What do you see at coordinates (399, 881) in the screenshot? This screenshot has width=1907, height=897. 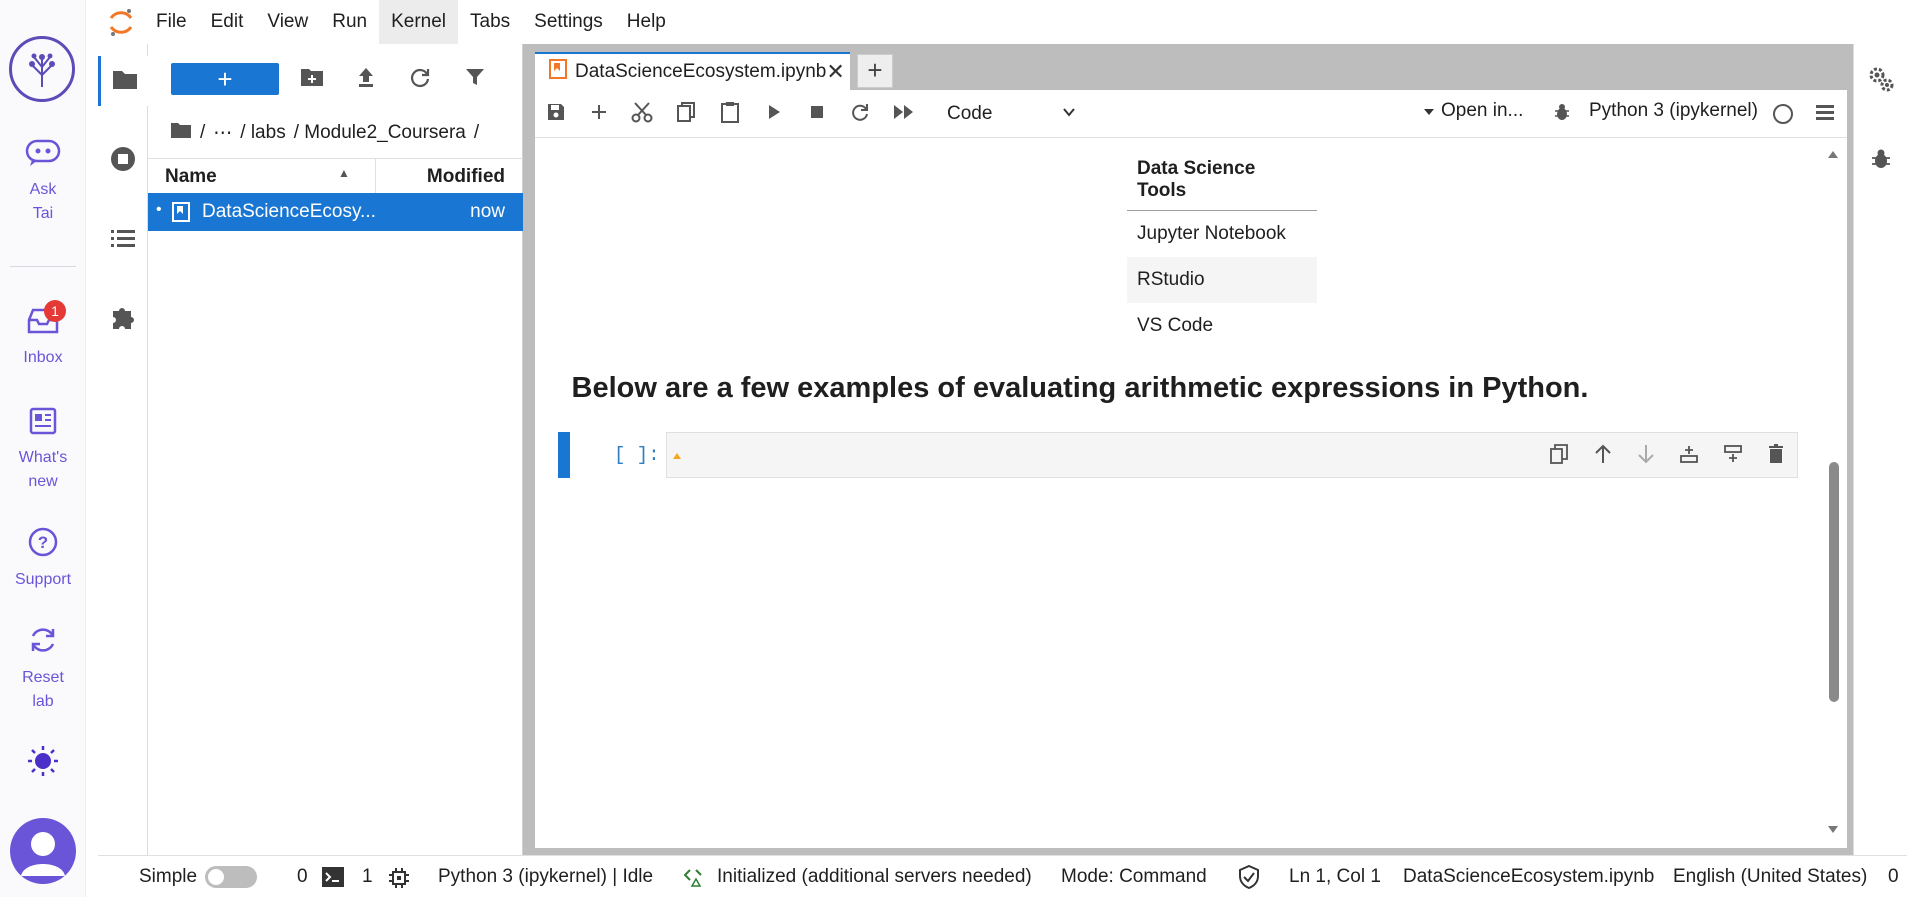 I see `cpu-chip-icon` at bounding box center [399, 881].